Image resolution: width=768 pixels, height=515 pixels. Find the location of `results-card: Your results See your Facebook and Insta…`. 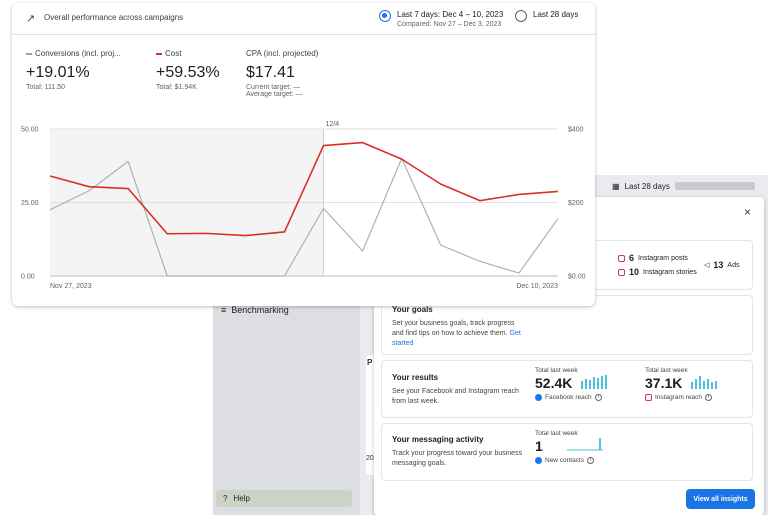

results-card: Your results See your Facebook and Insta… is located at coordinates (567, 389).